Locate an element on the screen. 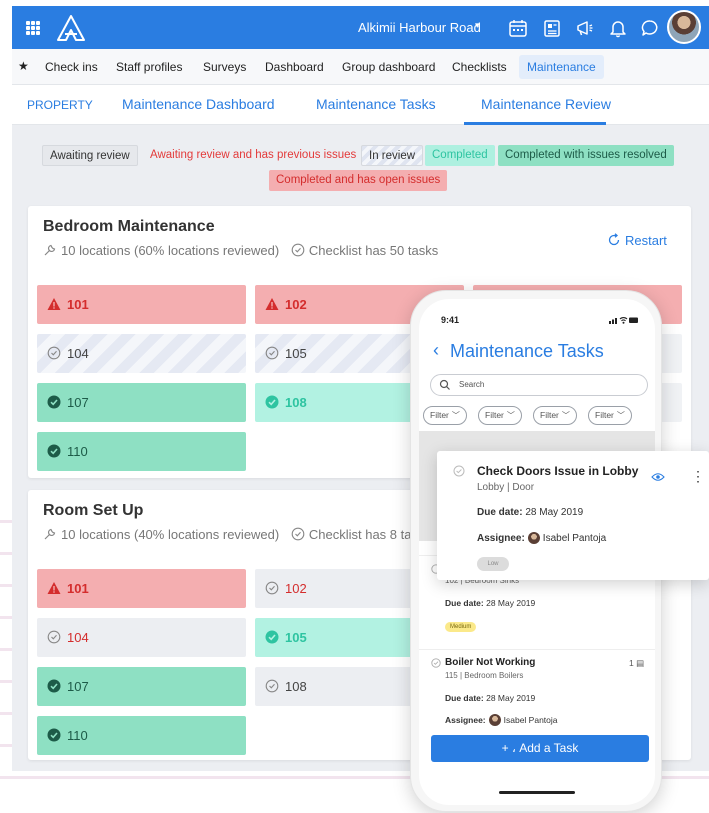  back-chevron-icon: ‹ is located at coordinates (436, 350).